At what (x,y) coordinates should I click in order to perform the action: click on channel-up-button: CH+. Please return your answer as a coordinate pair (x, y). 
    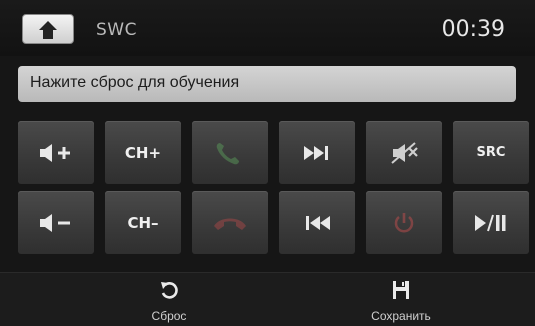
    Looking at the image, I should click on (143, 152).